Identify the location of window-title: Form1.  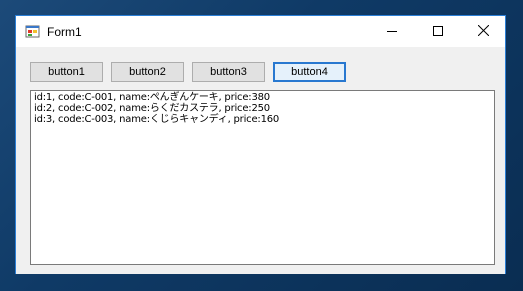
(64, 32).